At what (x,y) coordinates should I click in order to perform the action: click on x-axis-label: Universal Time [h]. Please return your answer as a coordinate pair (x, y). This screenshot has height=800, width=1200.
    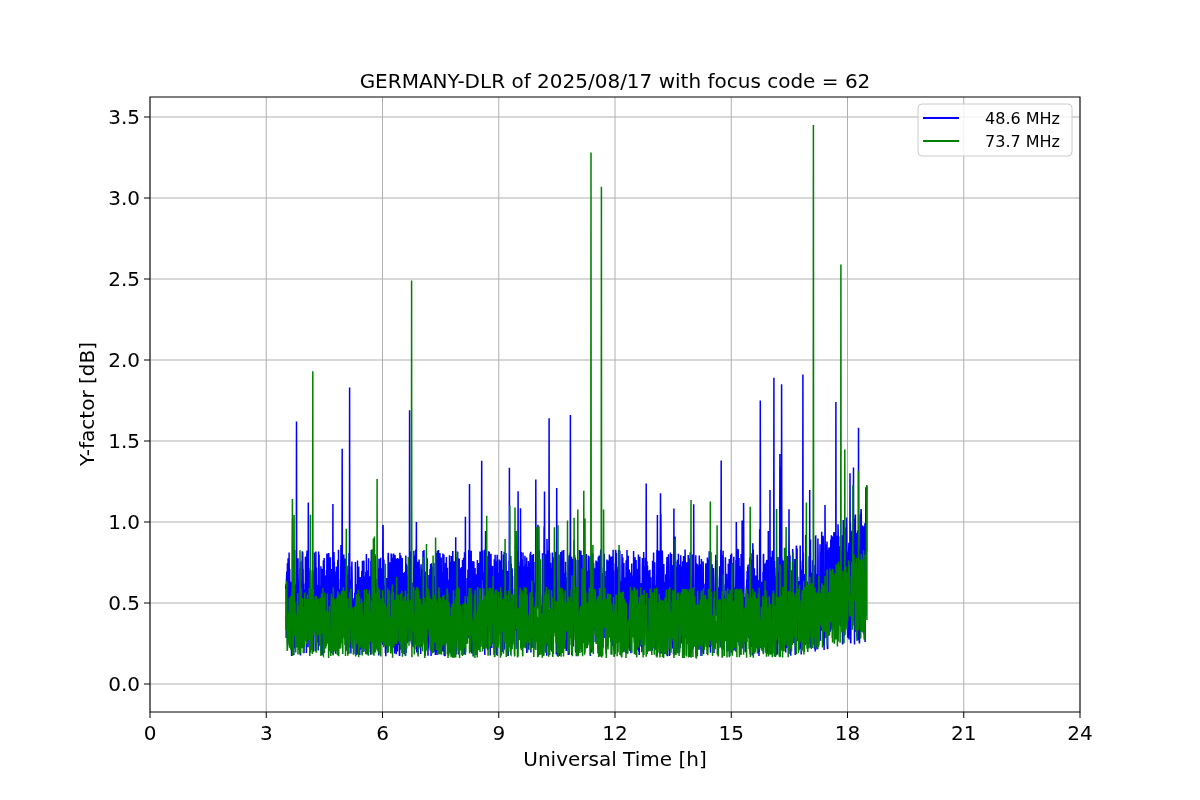
    Looking at the image, I should click on (615, 759).